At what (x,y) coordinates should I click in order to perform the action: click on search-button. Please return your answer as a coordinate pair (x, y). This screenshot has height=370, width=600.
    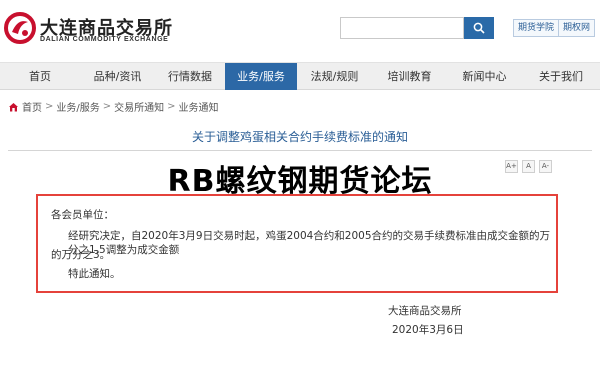
    Looking at the image, I should click on (479, 28).